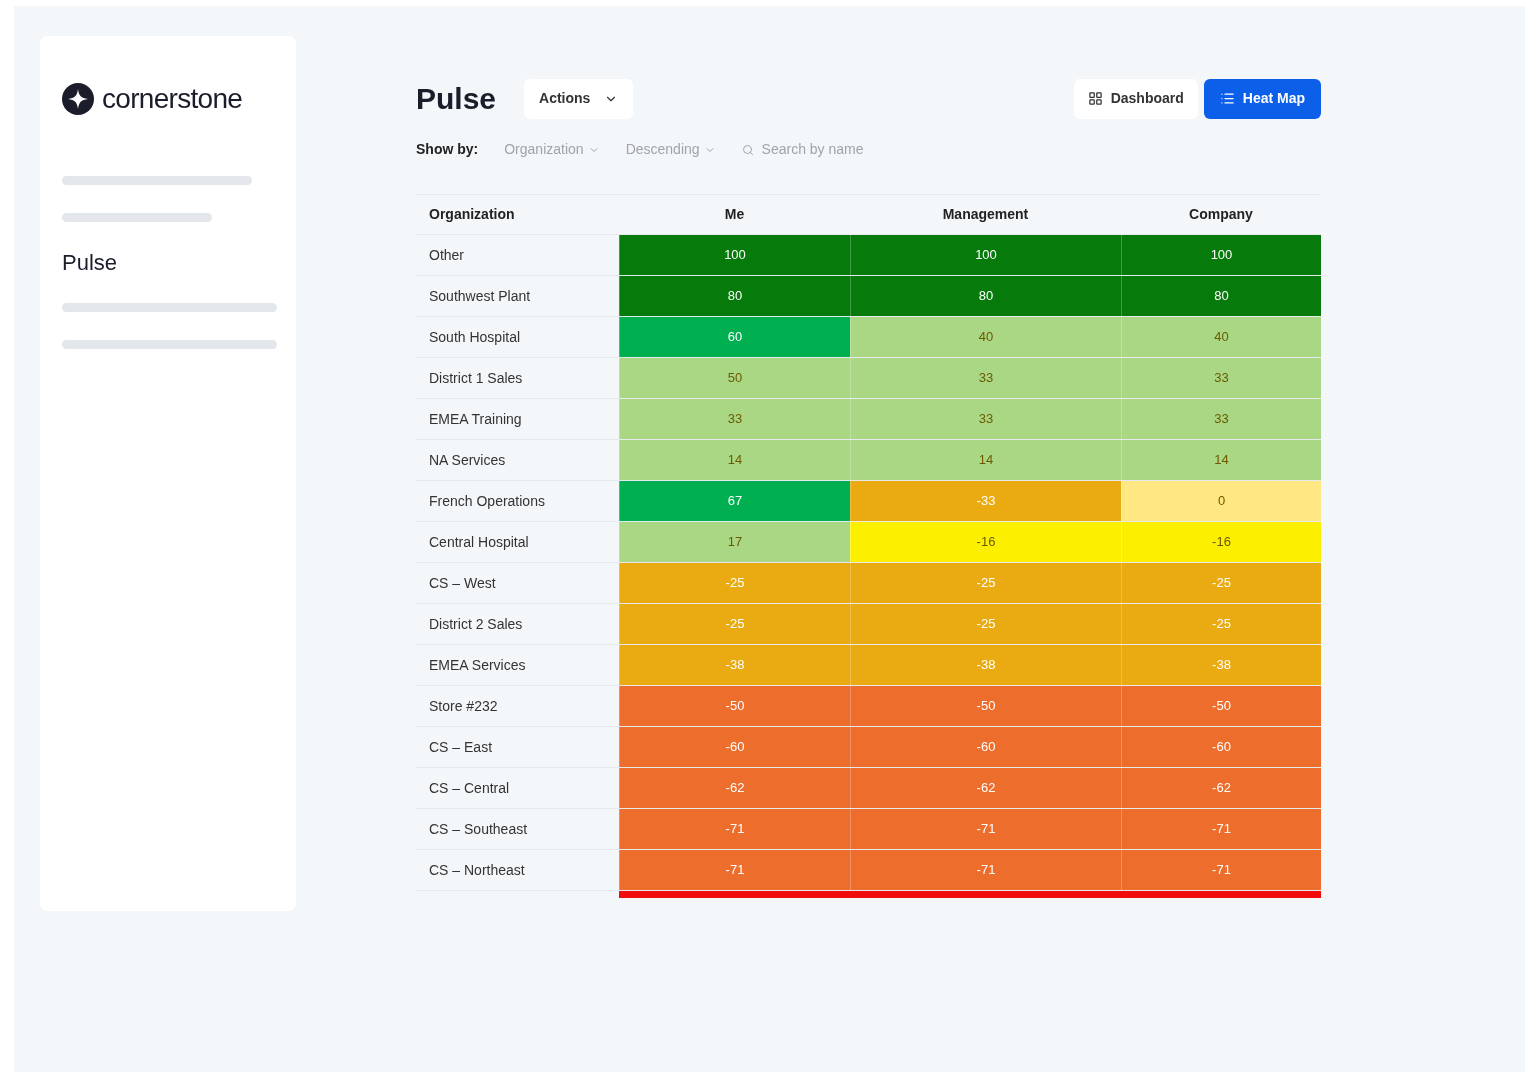  Describe the element at coordinates (1135, 98) in the screenshot. I see `view-tab: Dashboard` at that location.